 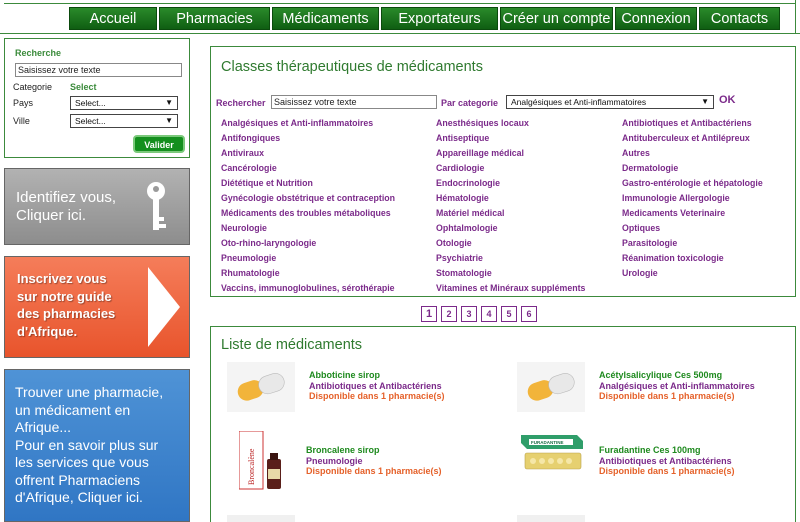 What do you see at coordinates (510, 258) in the screenshot?
I see `class-link: Psychiatrie` at bounding box center [510, 258].